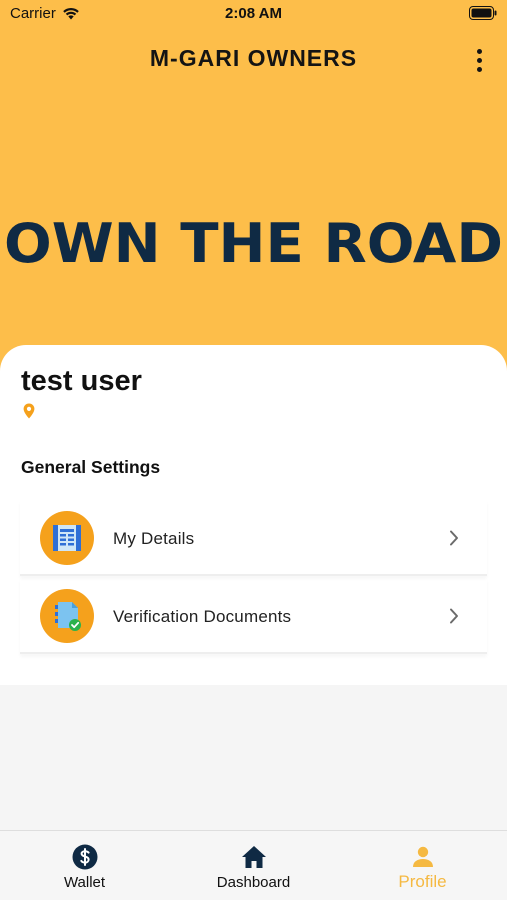  Describe the element at coordinates (423, 857) in the screenshot. I see `person-icon` at that location.